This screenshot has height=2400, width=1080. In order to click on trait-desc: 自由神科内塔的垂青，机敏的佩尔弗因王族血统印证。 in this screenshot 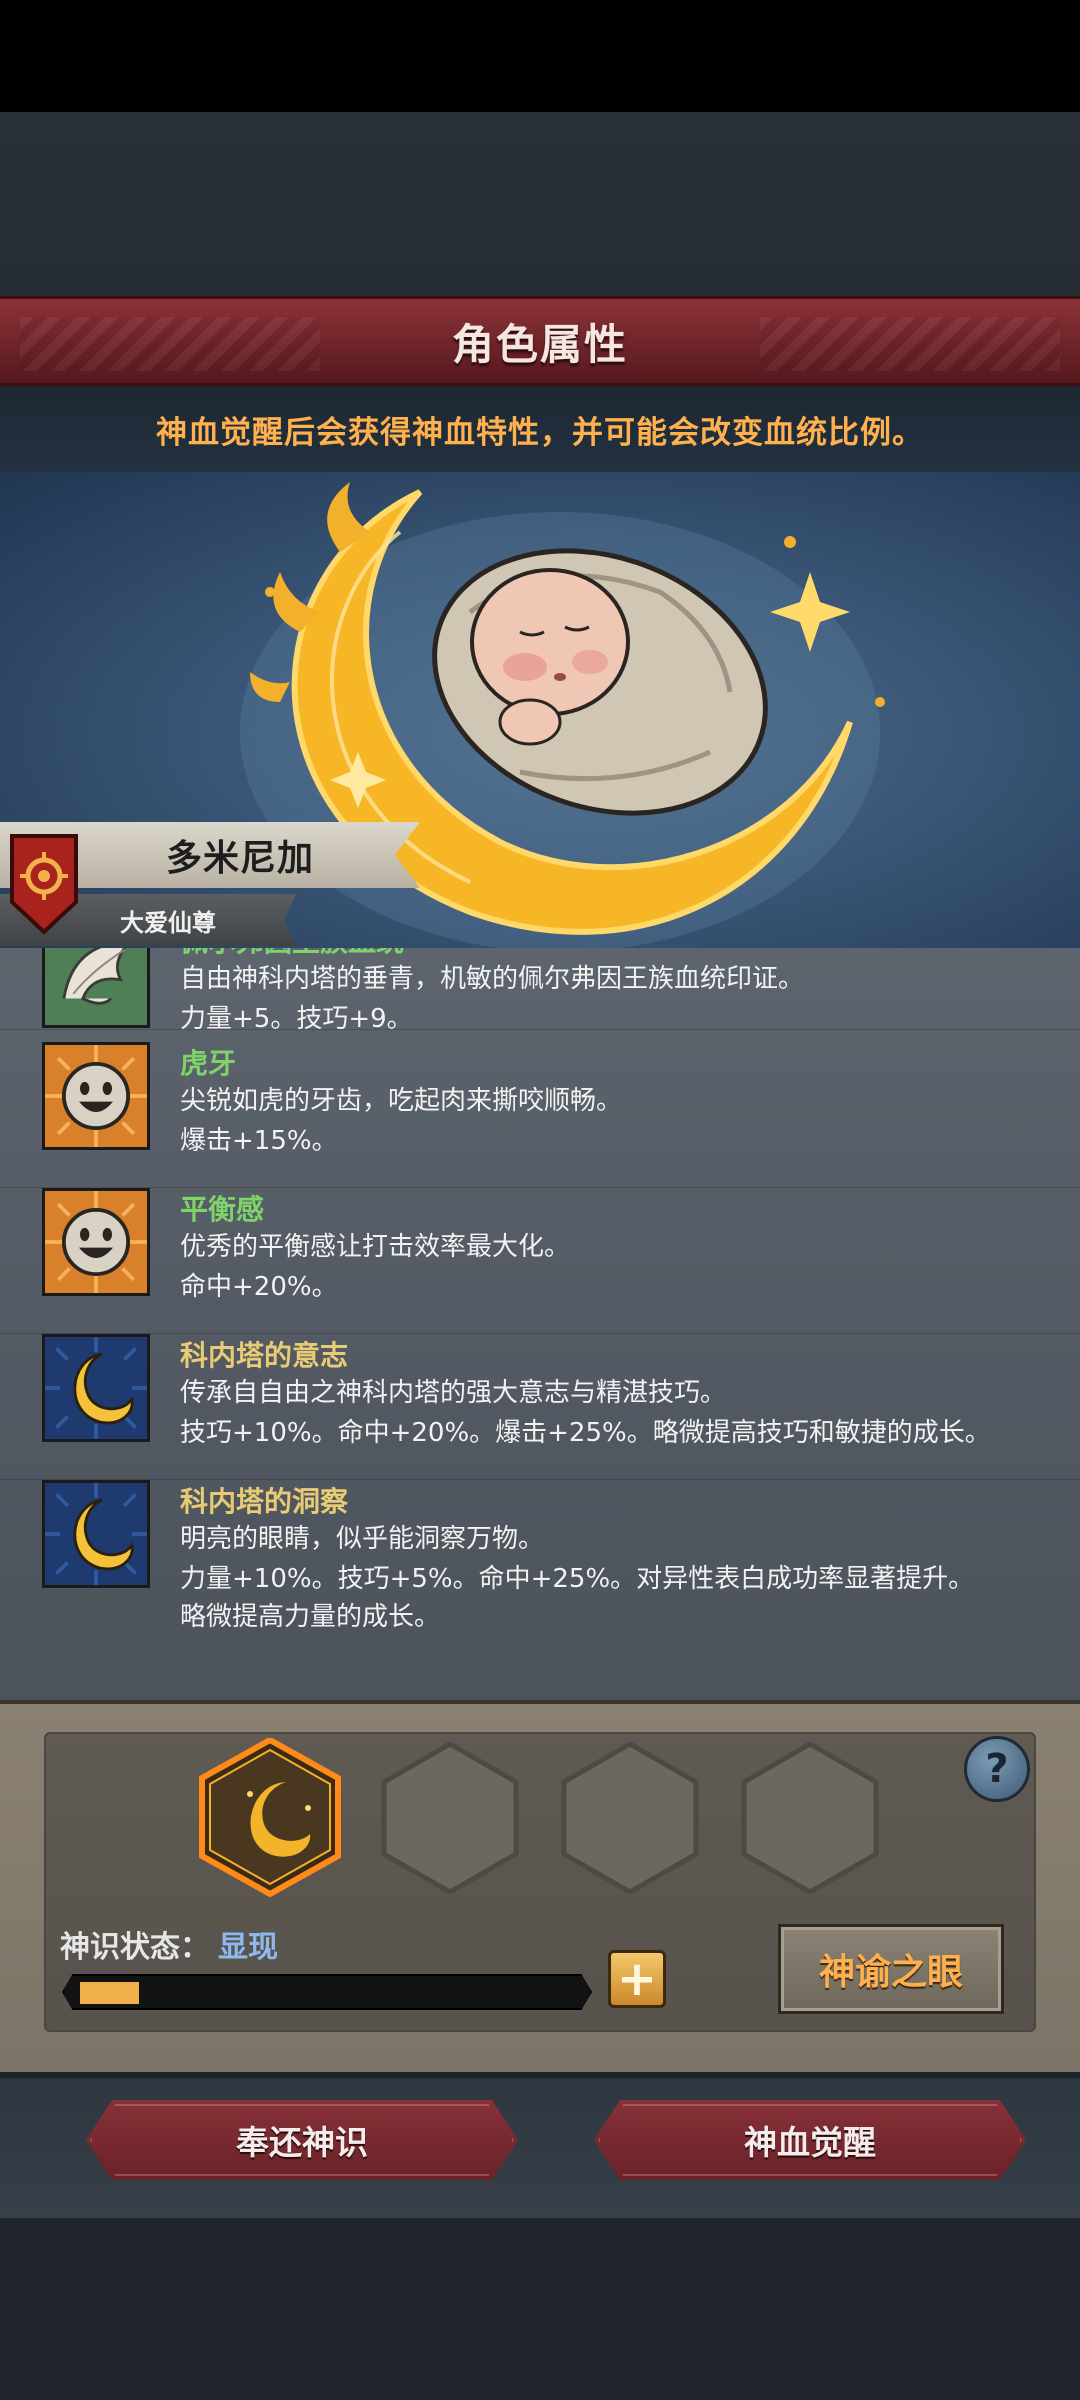, I will do `click(492, 979)`.